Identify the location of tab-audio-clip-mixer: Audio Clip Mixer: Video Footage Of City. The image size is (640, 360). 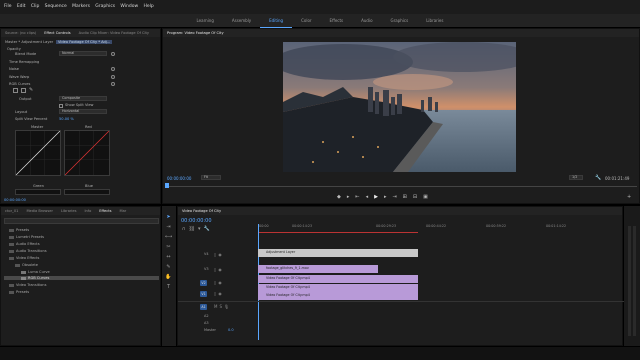
(114, 33).